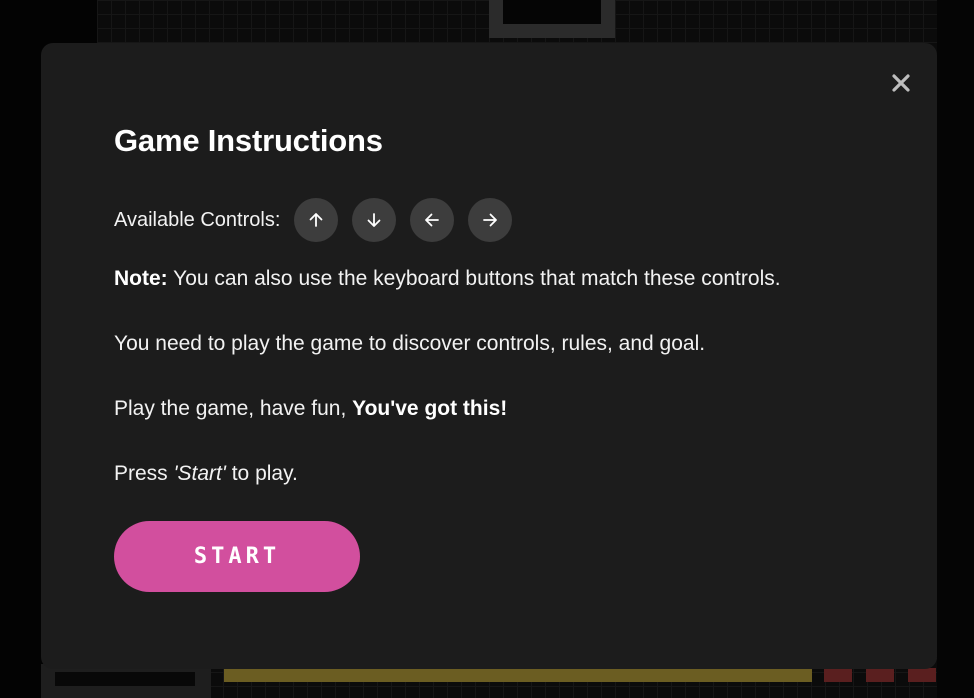  I want to click on control-up-button, so click(316, 220).